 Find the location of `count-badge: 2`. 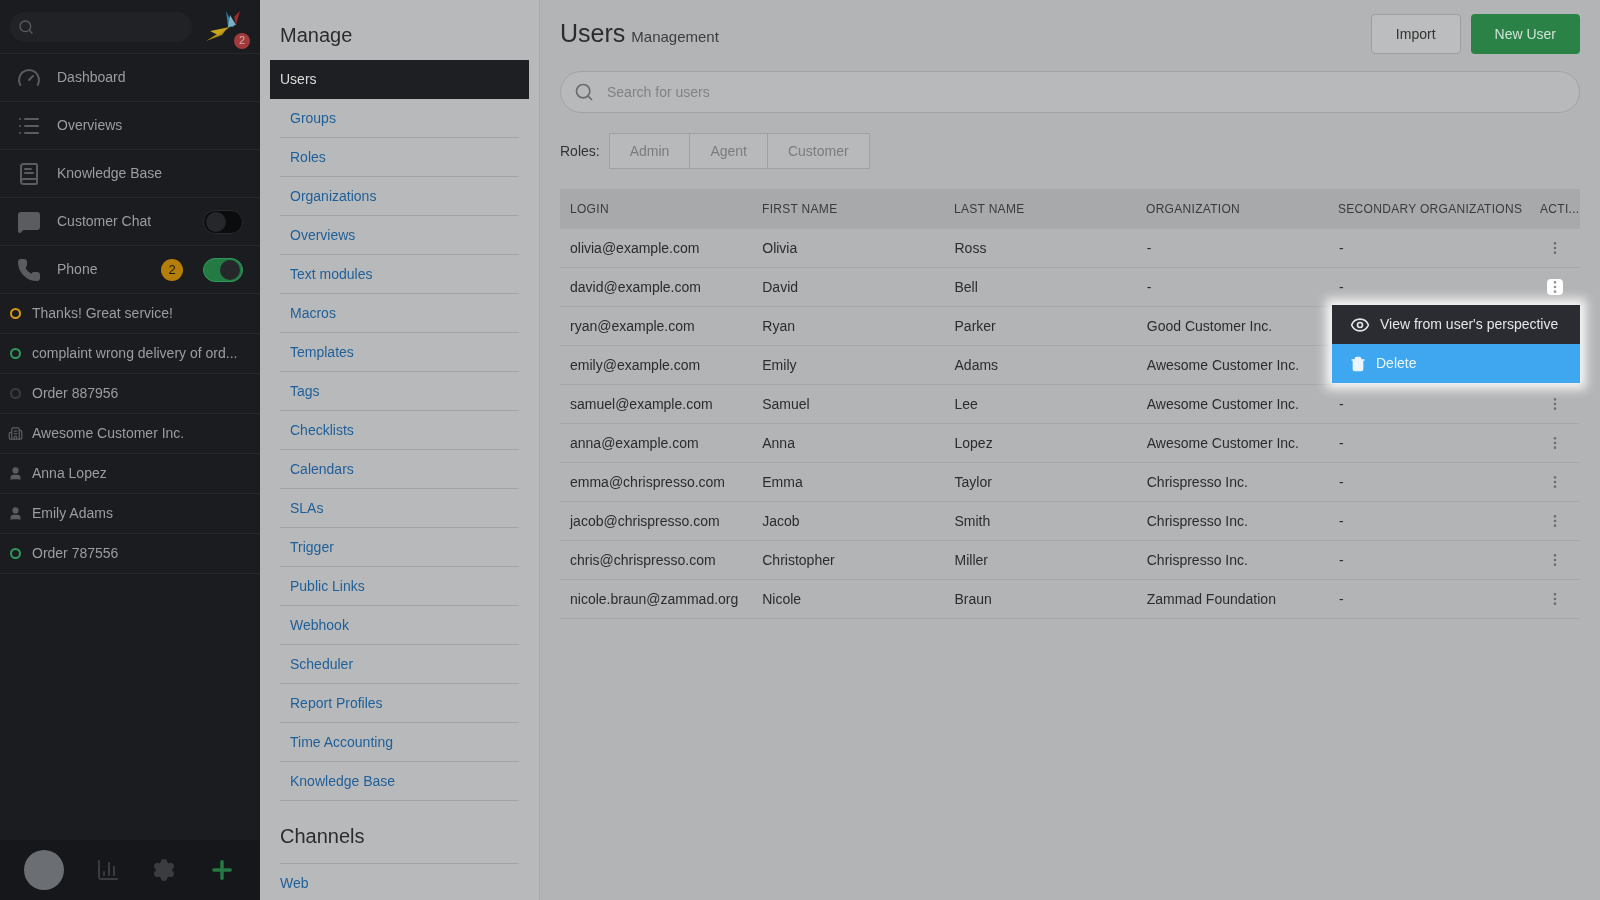

count-badge: 2 is located at coordinates (172, 269).